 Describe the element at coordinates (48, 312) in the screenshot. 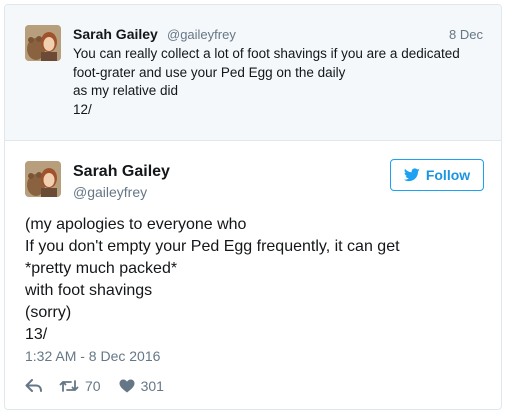

I see `tweet-line: (sorry)` at that location.